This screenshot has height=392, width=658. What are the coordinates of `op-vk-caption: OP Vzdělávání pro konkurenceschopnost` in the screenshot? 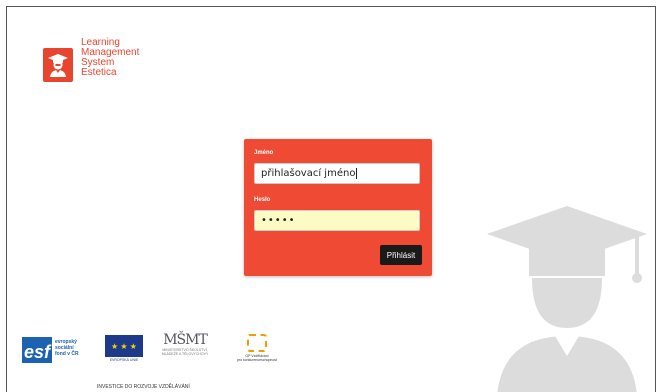 It's located at (257, 358).